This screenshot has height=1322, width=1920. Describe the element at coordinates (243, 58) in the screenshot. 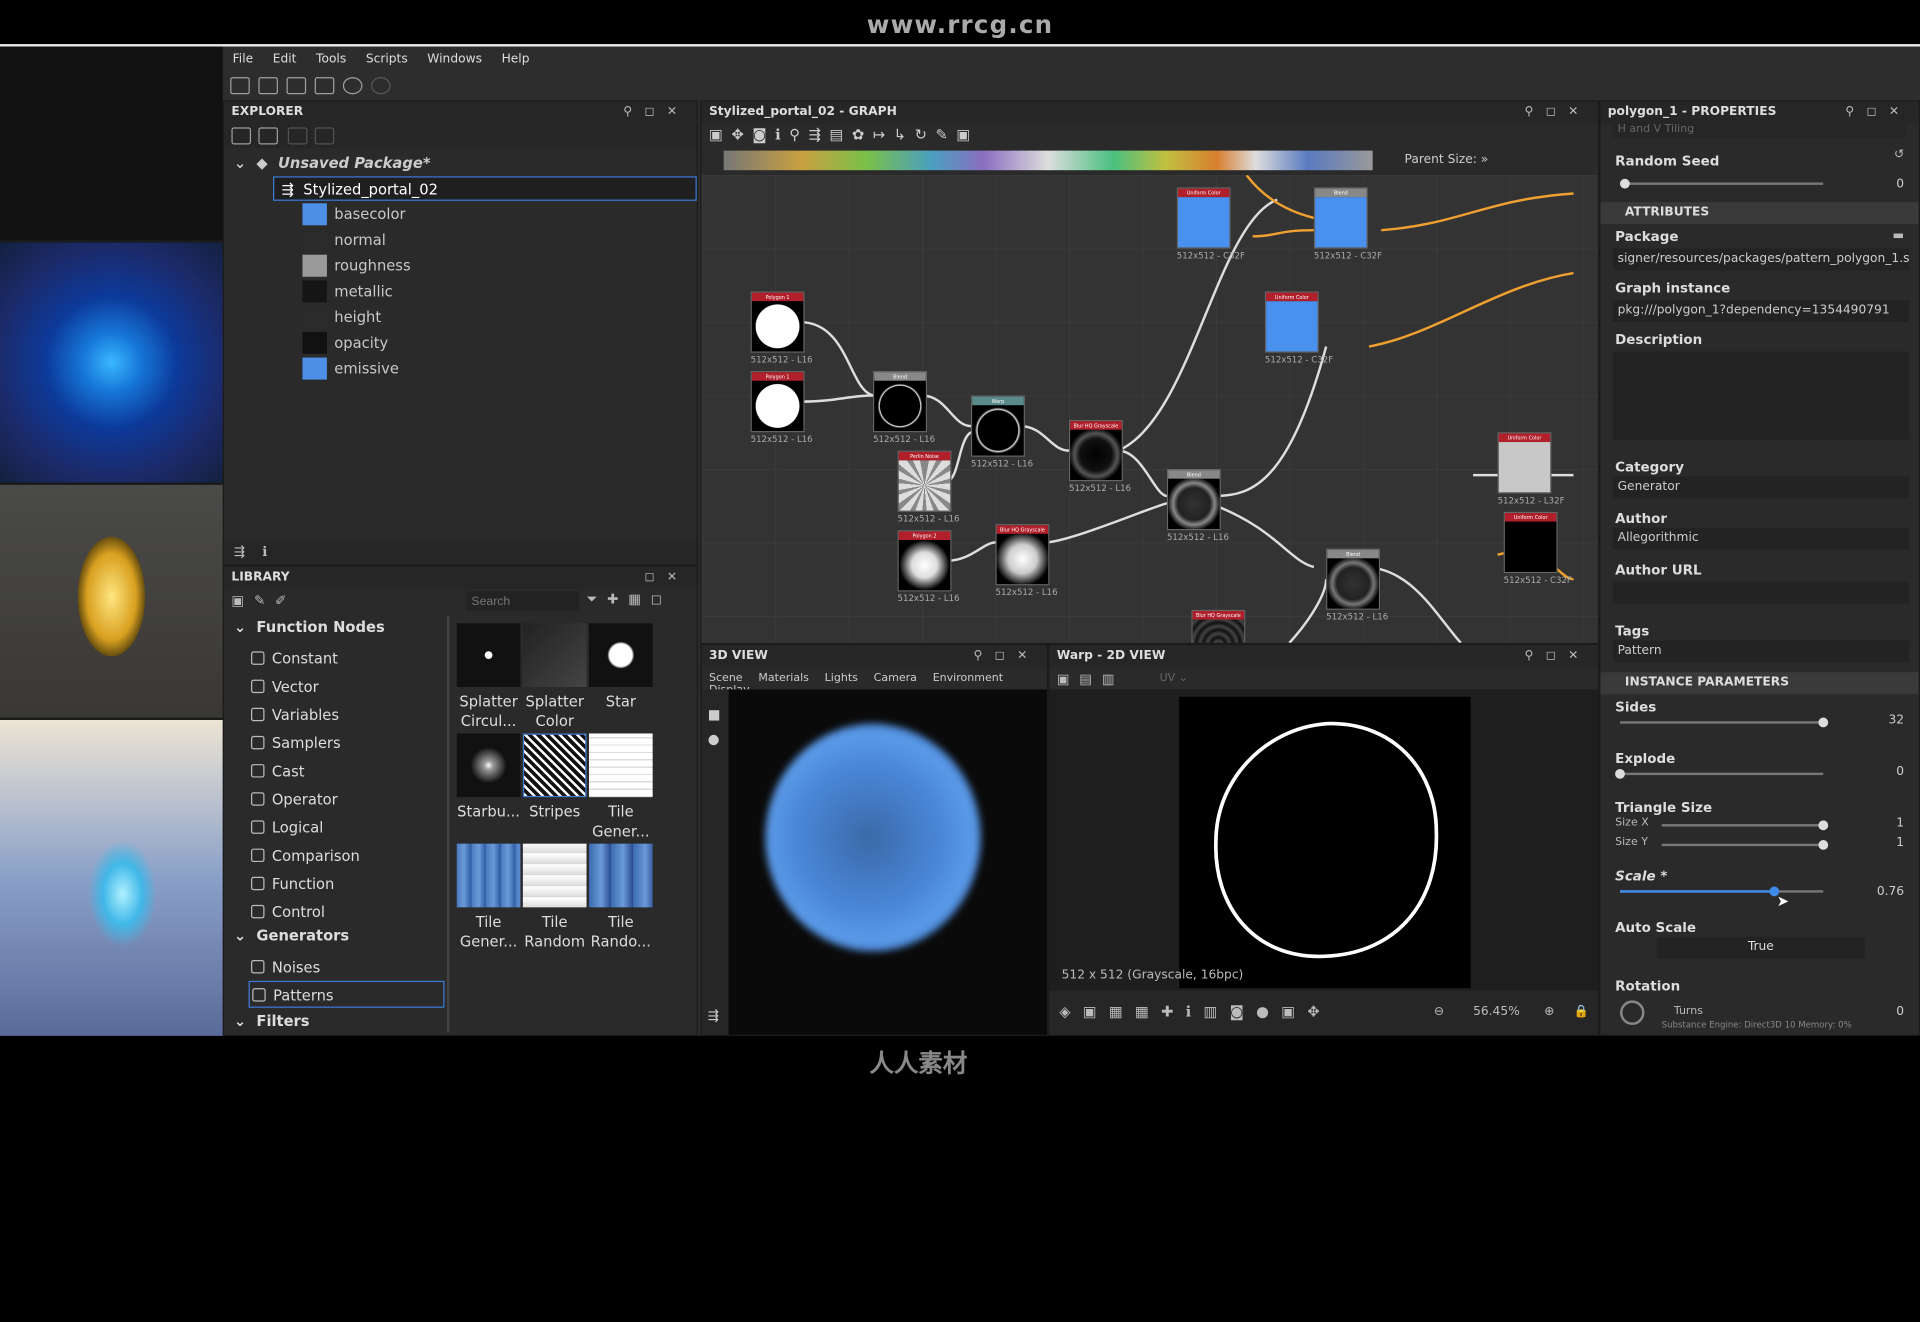

I see `menu-file: File` at that location.